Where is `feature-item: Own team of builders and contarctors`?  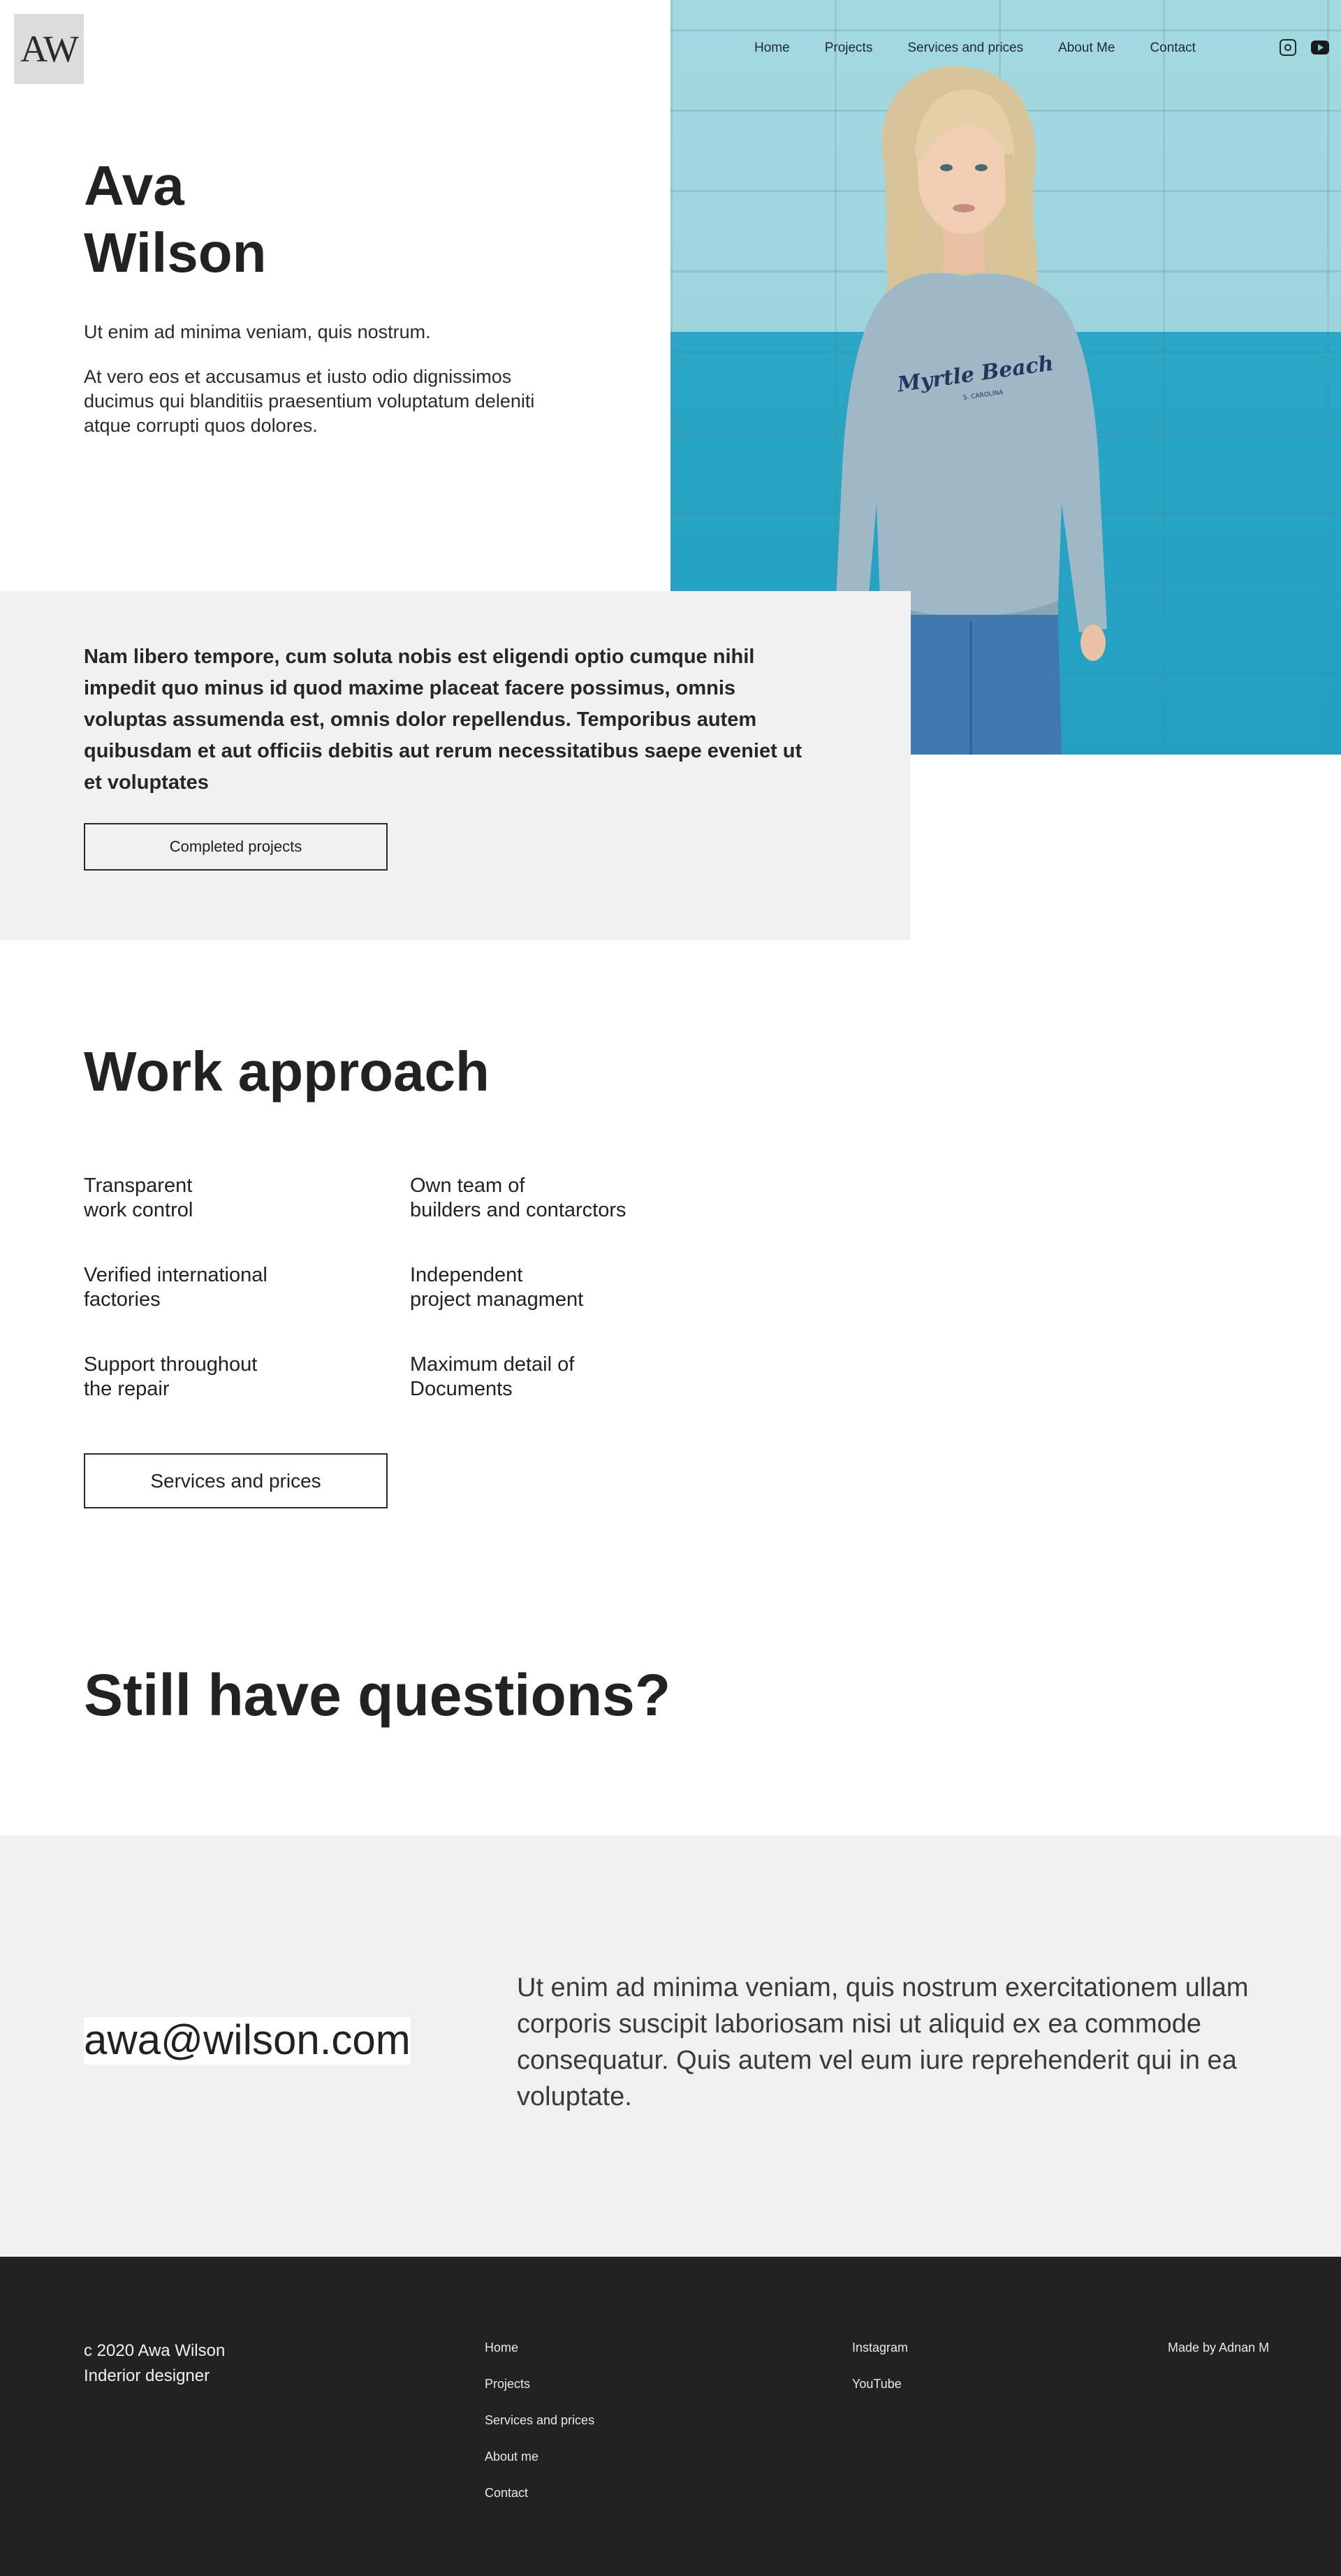
feature-item: Own team of builders and contarctors is located at coordinates (557, 1198).